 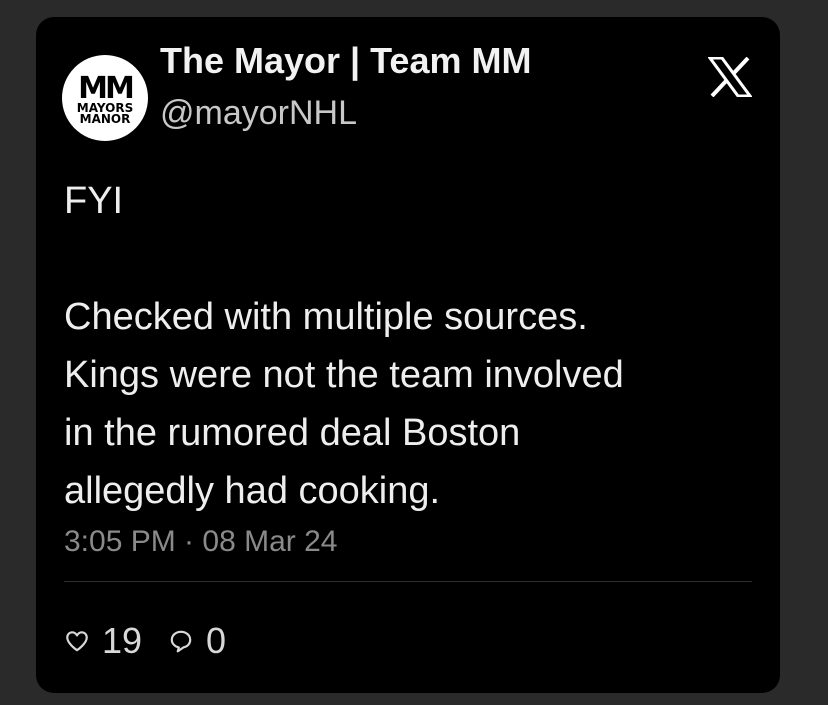 What do you see at coordinates (105, 119) in the screenshot?
I see `avatar-logo-text-line2: MANOR` at bounding box center [105, 119].